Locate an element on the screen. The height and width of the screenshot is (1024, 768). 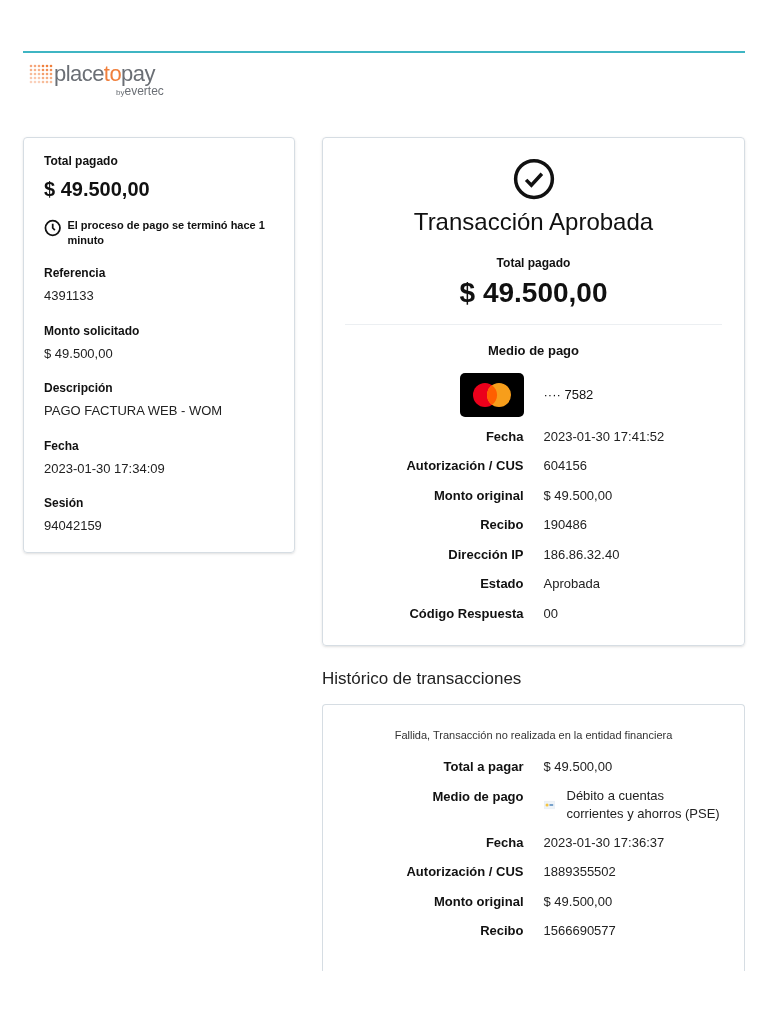
field-label: Sesión is located at coordinates (64, 503).